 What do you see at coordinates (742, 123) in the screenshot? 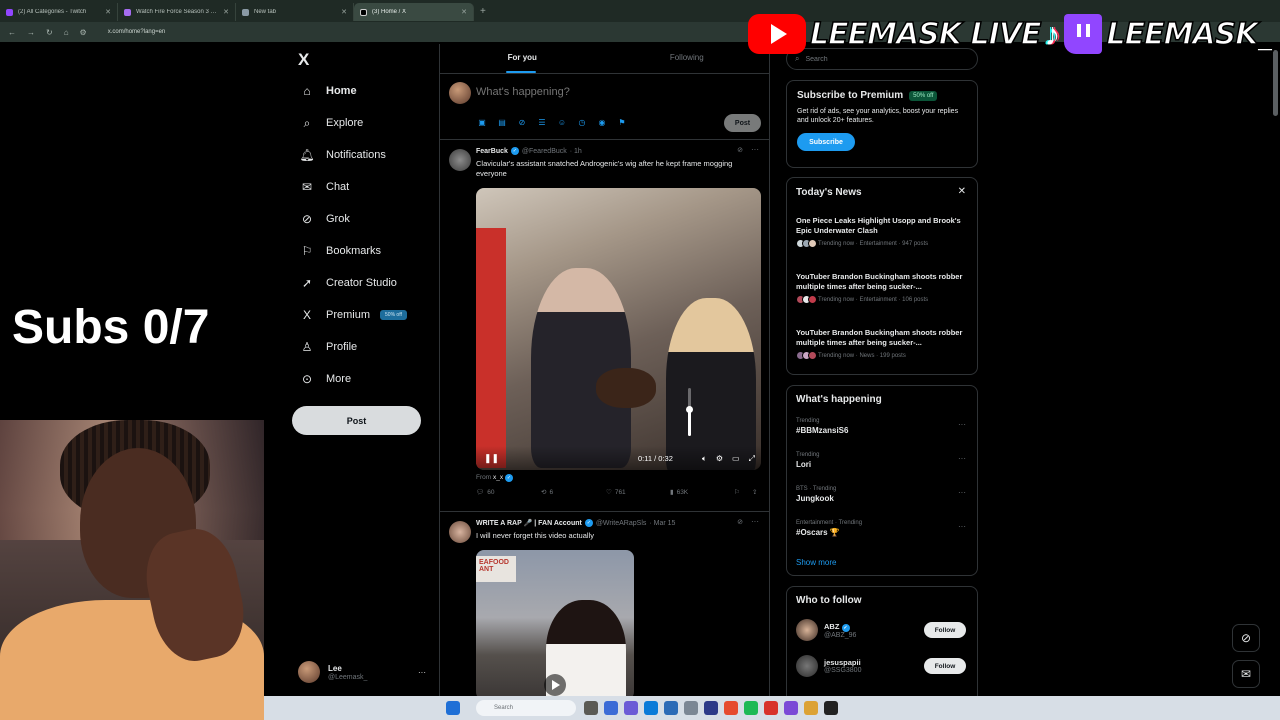
I see `composer-post-button: Post` at bounding box center [742, 123].